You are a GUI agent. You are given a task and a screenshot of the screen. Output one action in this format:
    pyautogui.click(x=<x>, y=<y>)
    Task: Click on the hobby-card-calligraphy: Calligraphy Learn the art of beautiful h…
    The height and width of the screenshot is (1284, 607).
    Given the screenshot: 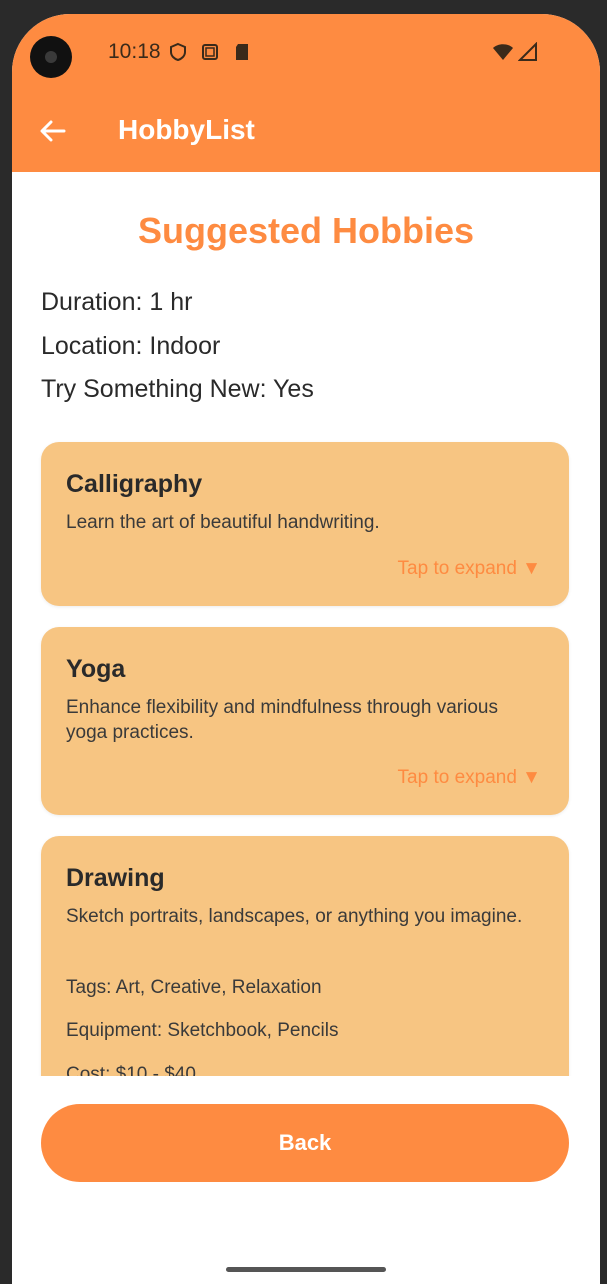 What is the action you would take?
    pyautogui.click(x=305, y=524)
    